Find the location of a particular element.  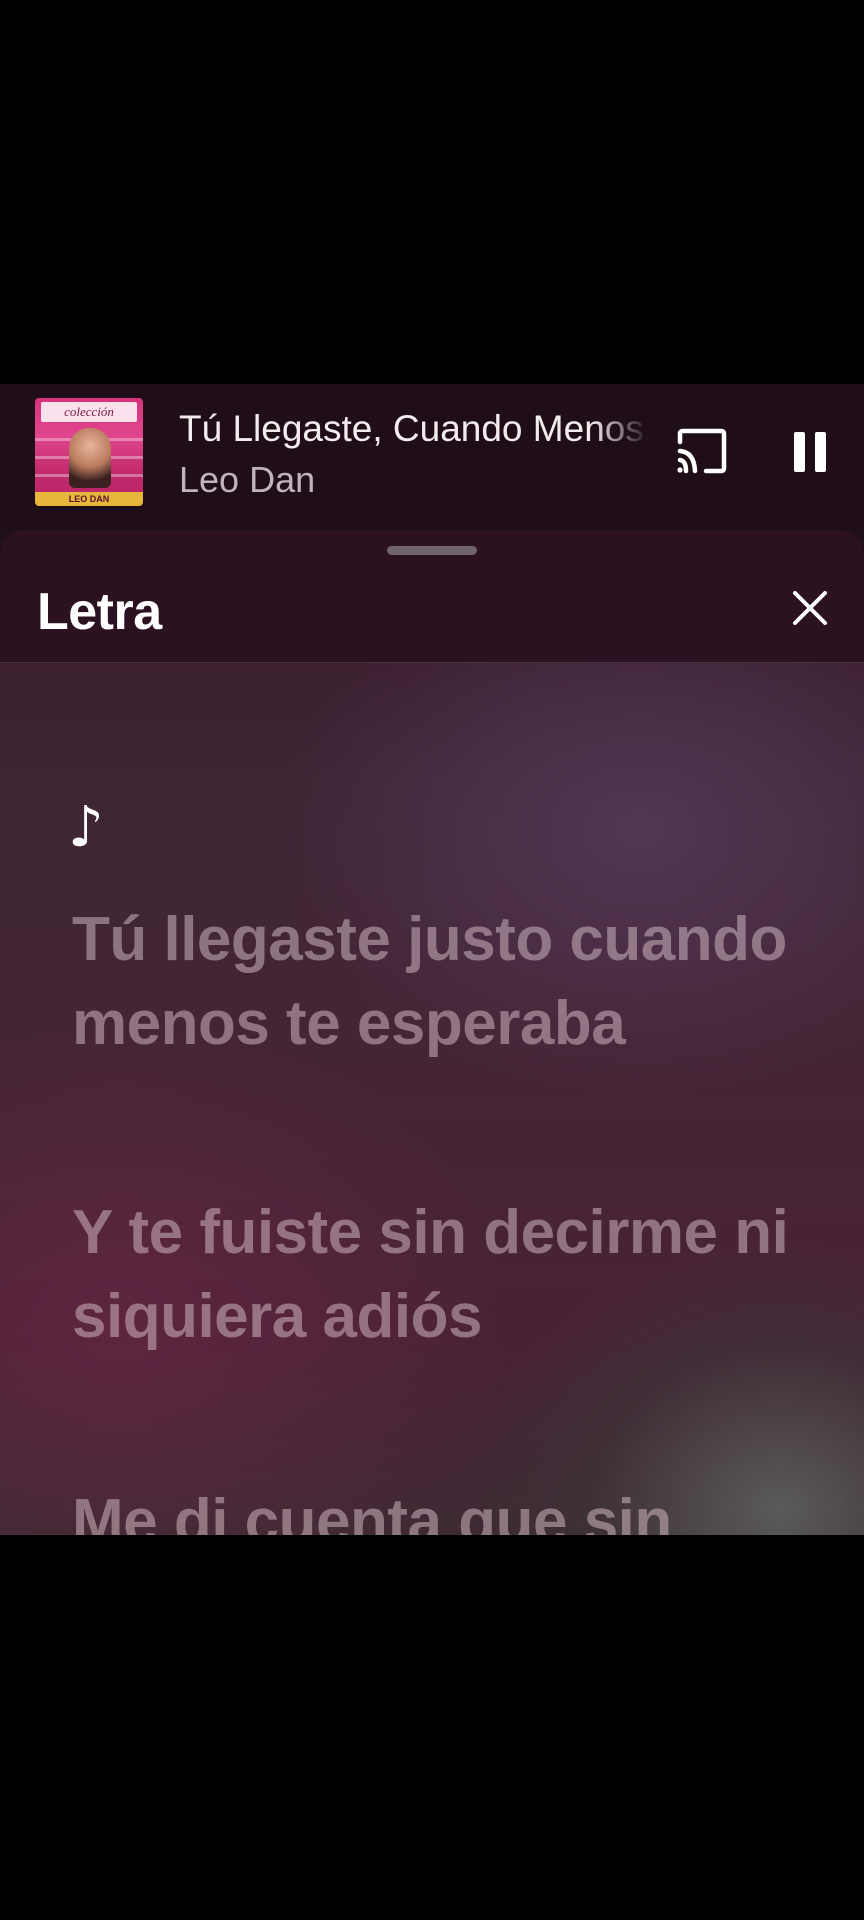

close-button is located at coordinates (810, 608).